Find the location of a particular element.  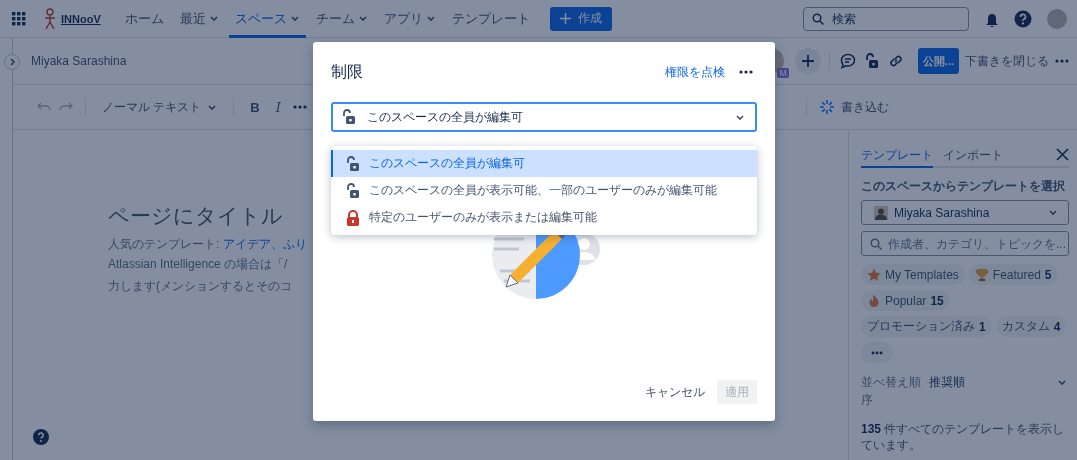

results-summary: 135 件すべてのテンプレートを表示しています。 is located at coordinates (963, 437).